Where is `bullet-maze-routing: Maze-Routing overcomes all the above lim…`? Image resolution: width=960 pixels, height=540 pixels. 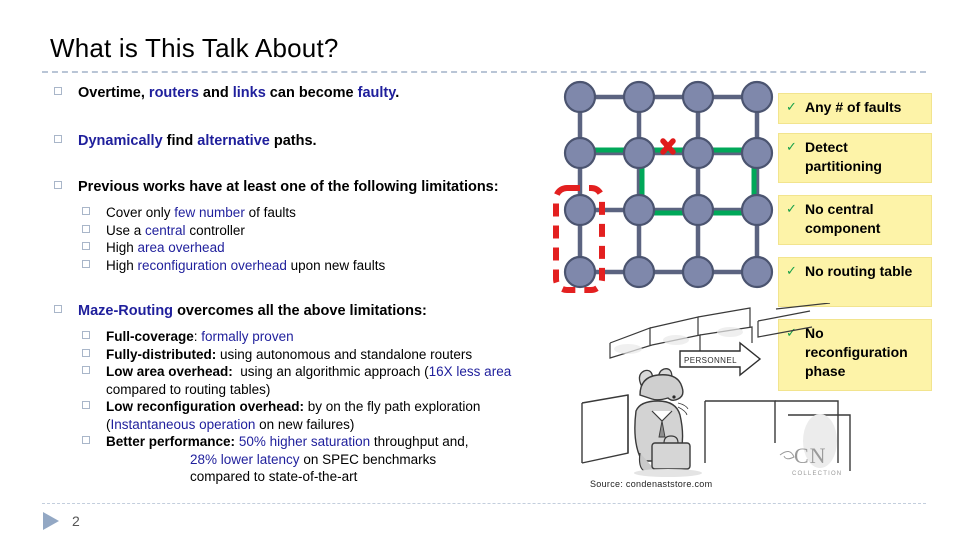 bullet-maze-routing: Maze-Routing overcomes all the above lim… is located at coordinates (310, 311).